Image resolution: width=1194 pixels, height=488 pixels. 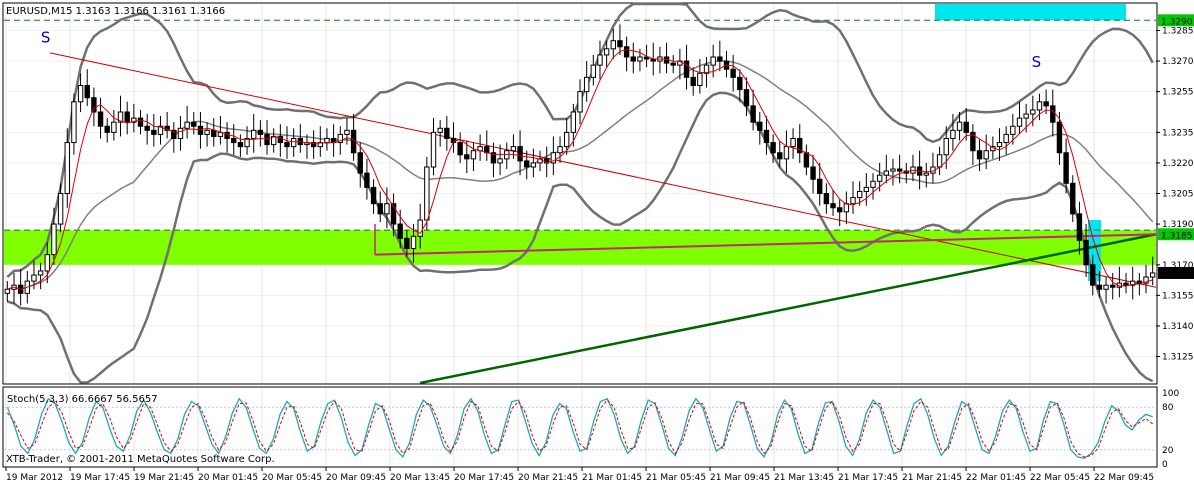 I want to click on time-tick-label: 21 Mar 21:45, so click(x=932, y=478).